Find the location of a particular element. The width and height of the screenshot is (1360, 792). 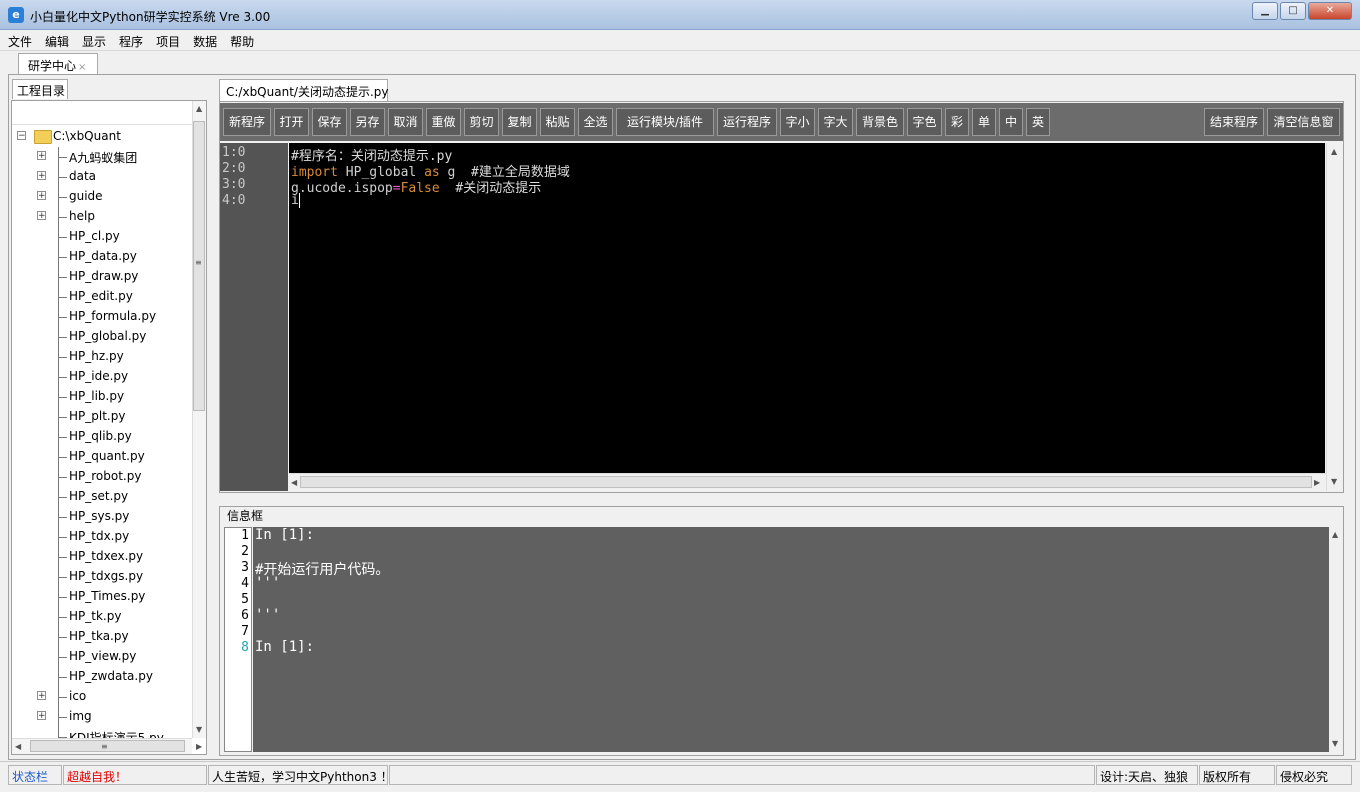

tab-current-file: C:/xbQuant/关闭动态提示.py is located at coordinates (303, 90).